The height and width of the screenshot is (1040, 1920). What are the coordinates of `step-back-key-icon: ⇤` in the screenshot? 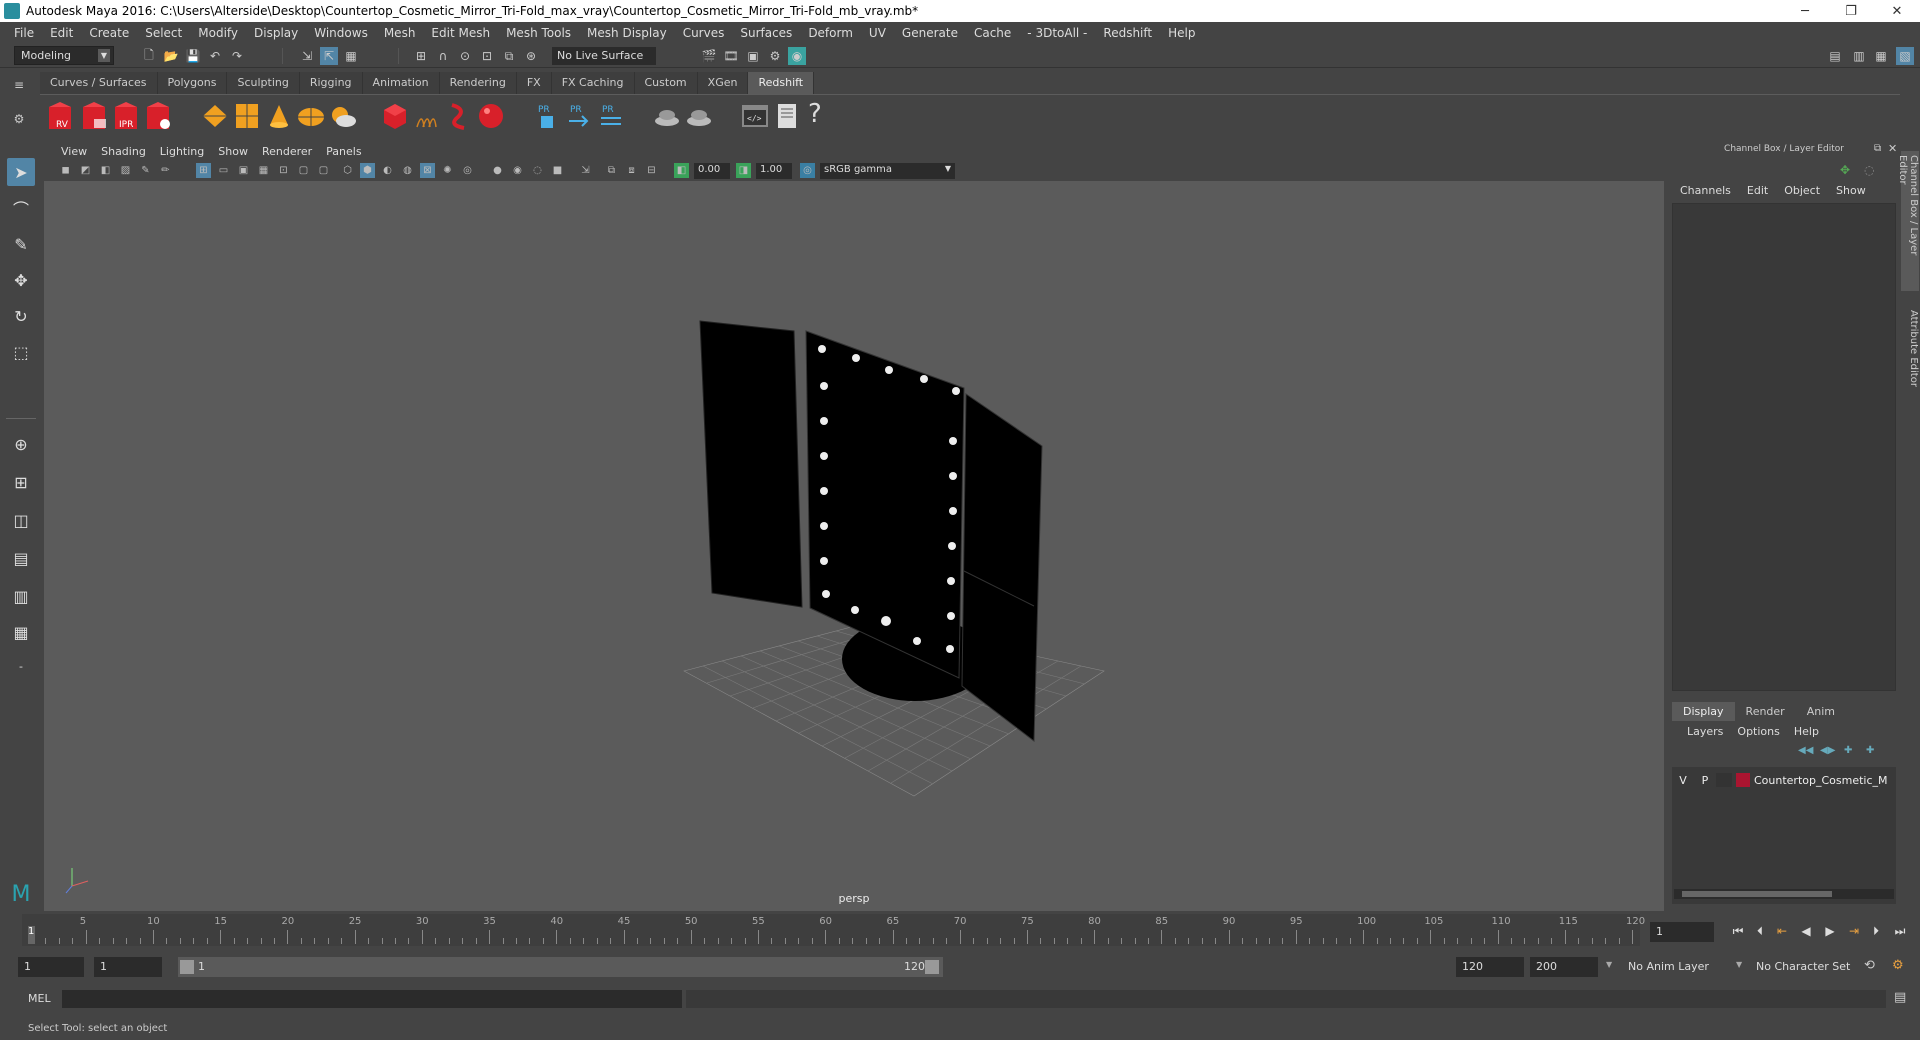 It's located at (1782, 931).